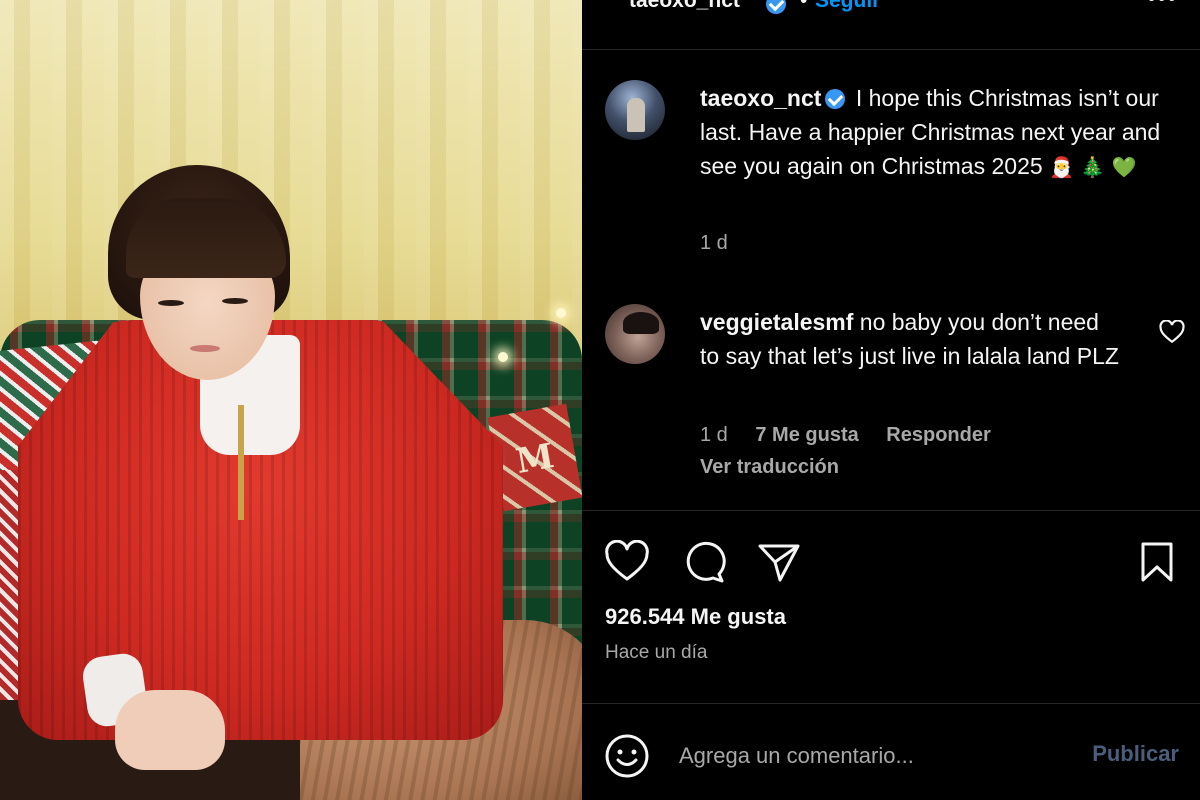 The width and height of the screenshot is (1200, 800). What do you see at coordinates (635, 110) in the screenshot?
I see `owner-avatar` at bounding box center [635, 110].